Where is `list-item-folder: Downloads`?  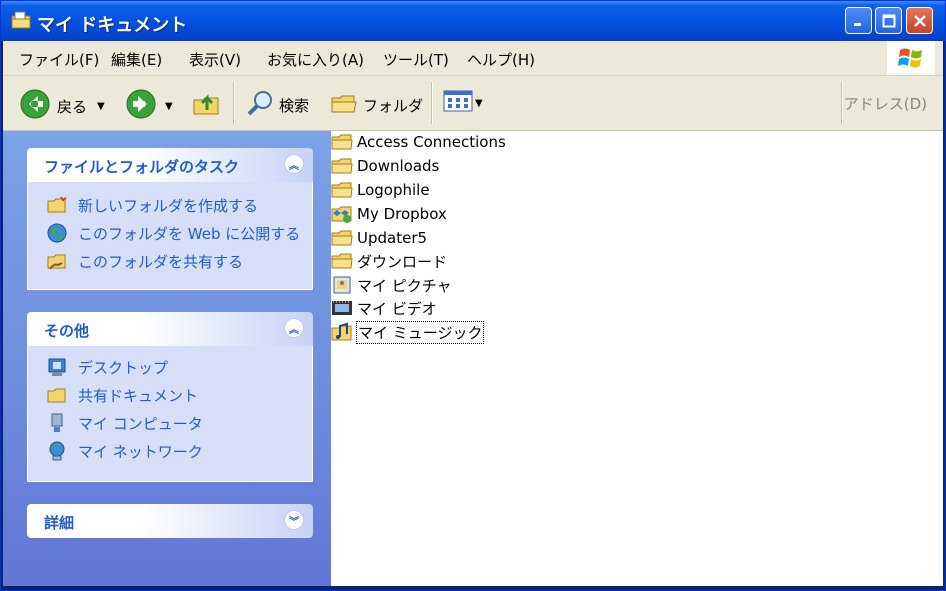 list-item-folder: Downloads is located at coordinates (385, 166).